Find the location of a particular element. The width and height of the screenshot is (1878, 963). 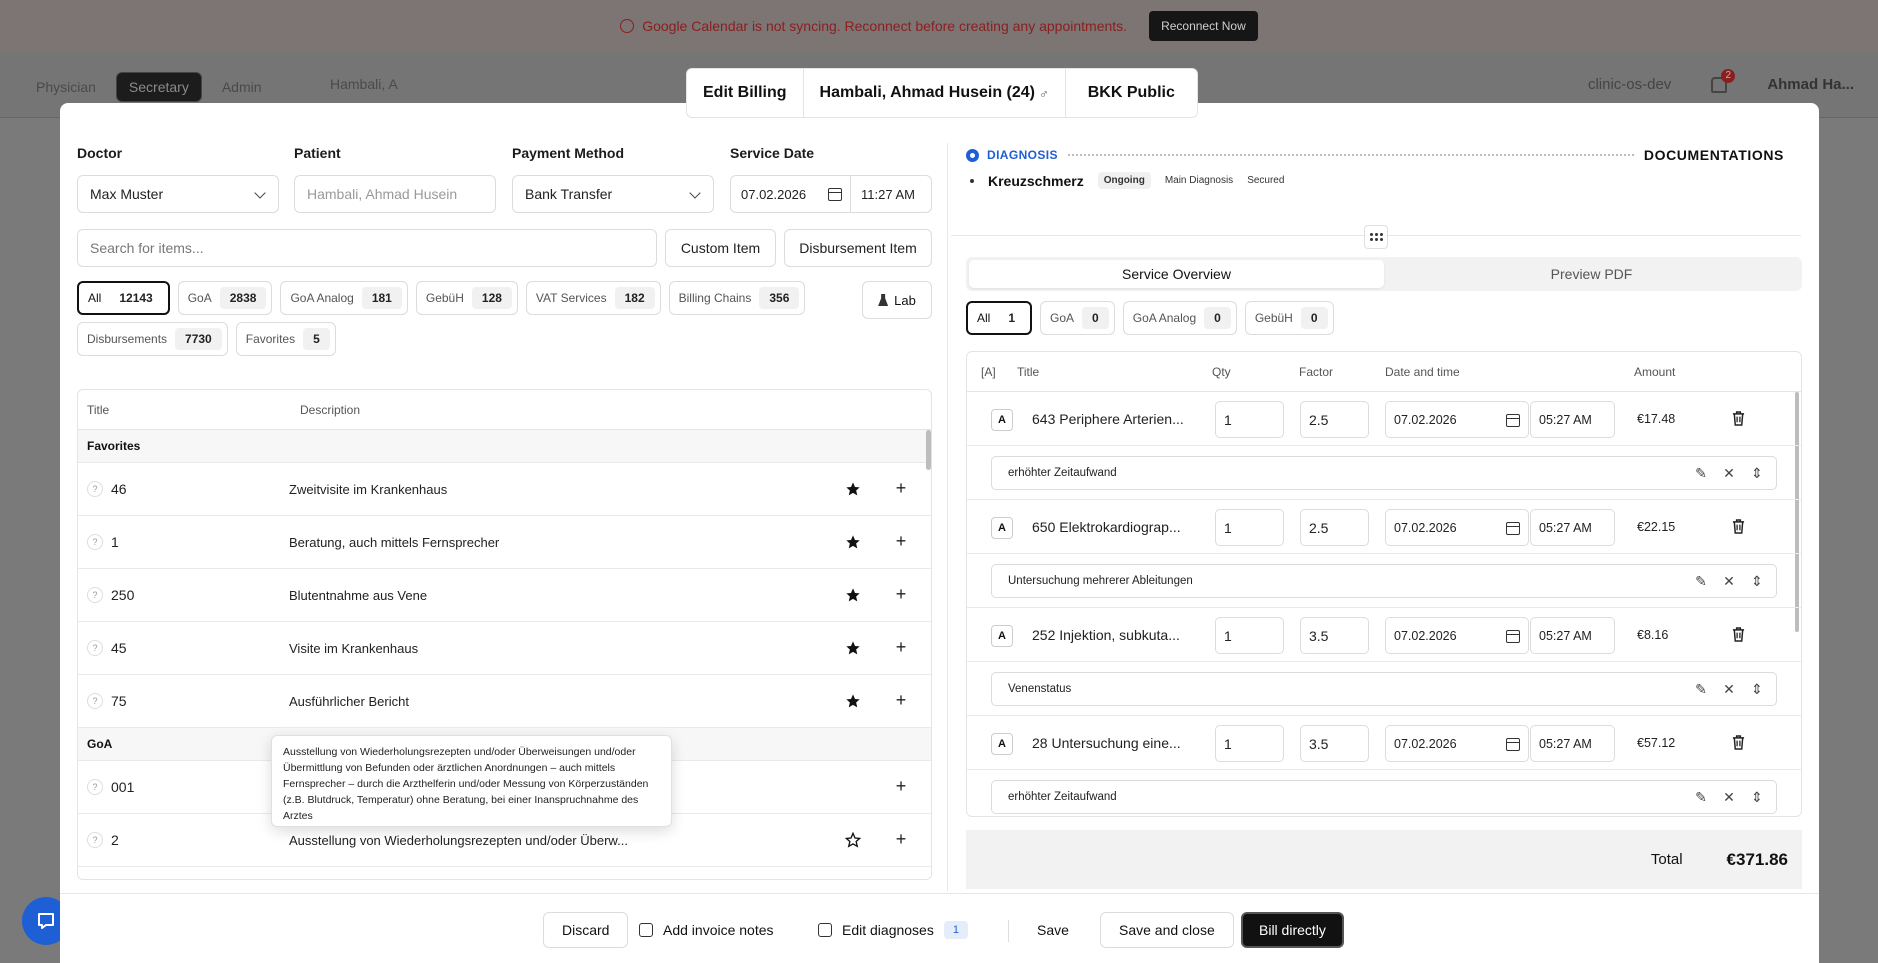

add-invoice-notes-button: Add invoice notes is located at coordinates (706, 930).